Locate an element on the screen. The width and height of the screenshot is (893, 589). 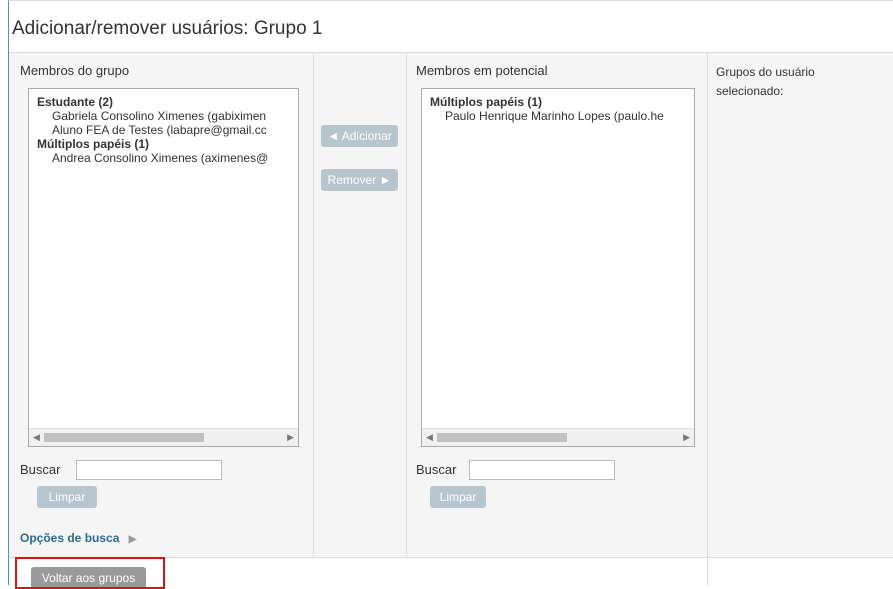
user-groups-label: Grupos do usuário selecionado: is located at coordinates (765, 81).